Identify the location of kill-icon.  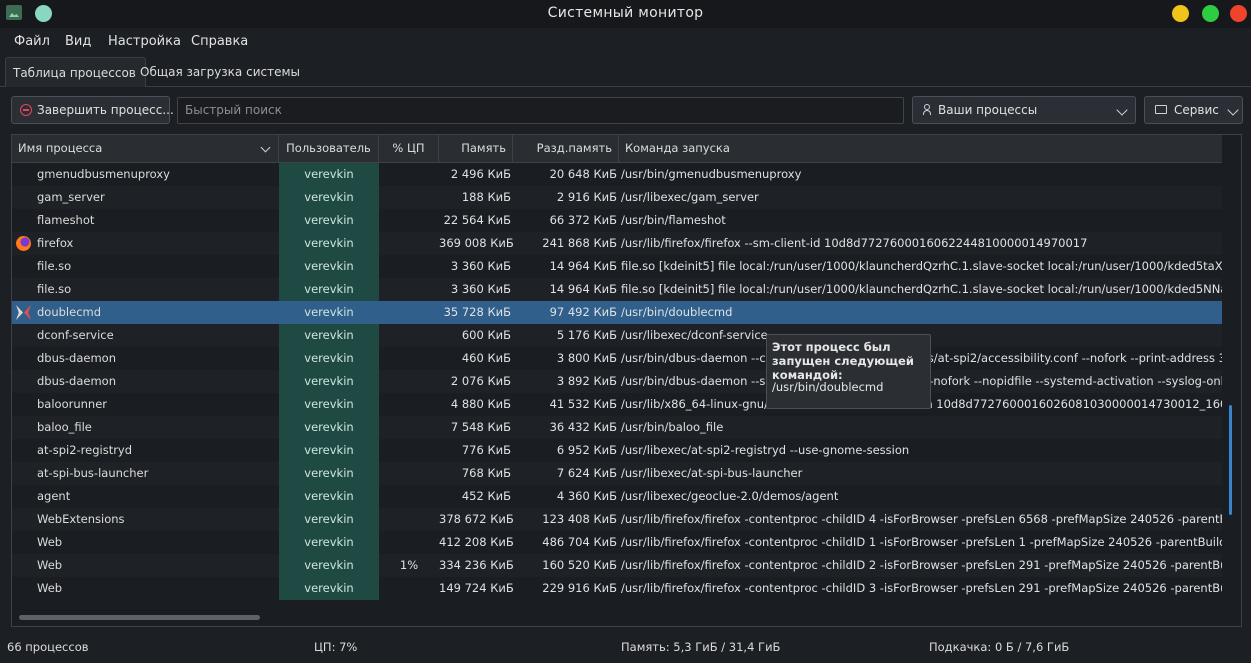
(26, 110).